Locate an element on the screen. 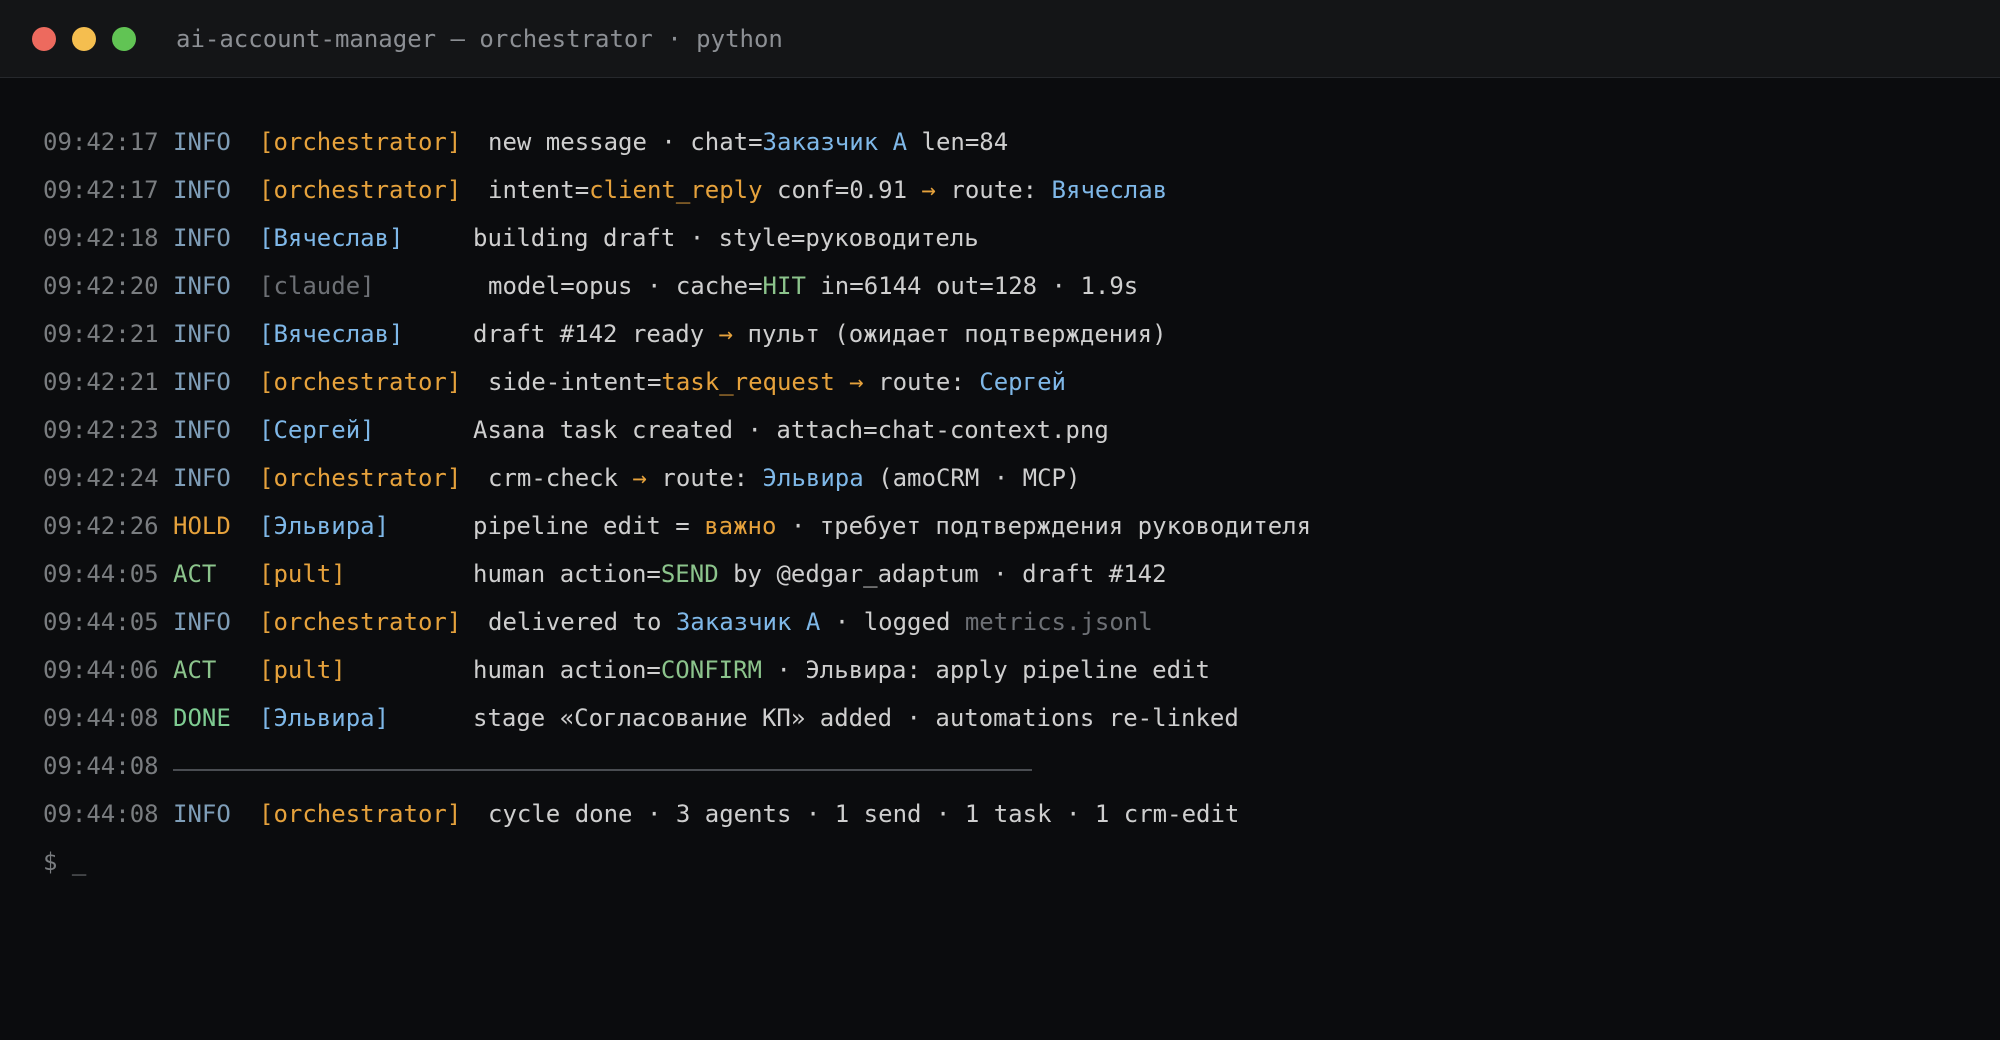  msg-text: by @edgar_adaptum · draft #142 is located at coordinates (942, 574).